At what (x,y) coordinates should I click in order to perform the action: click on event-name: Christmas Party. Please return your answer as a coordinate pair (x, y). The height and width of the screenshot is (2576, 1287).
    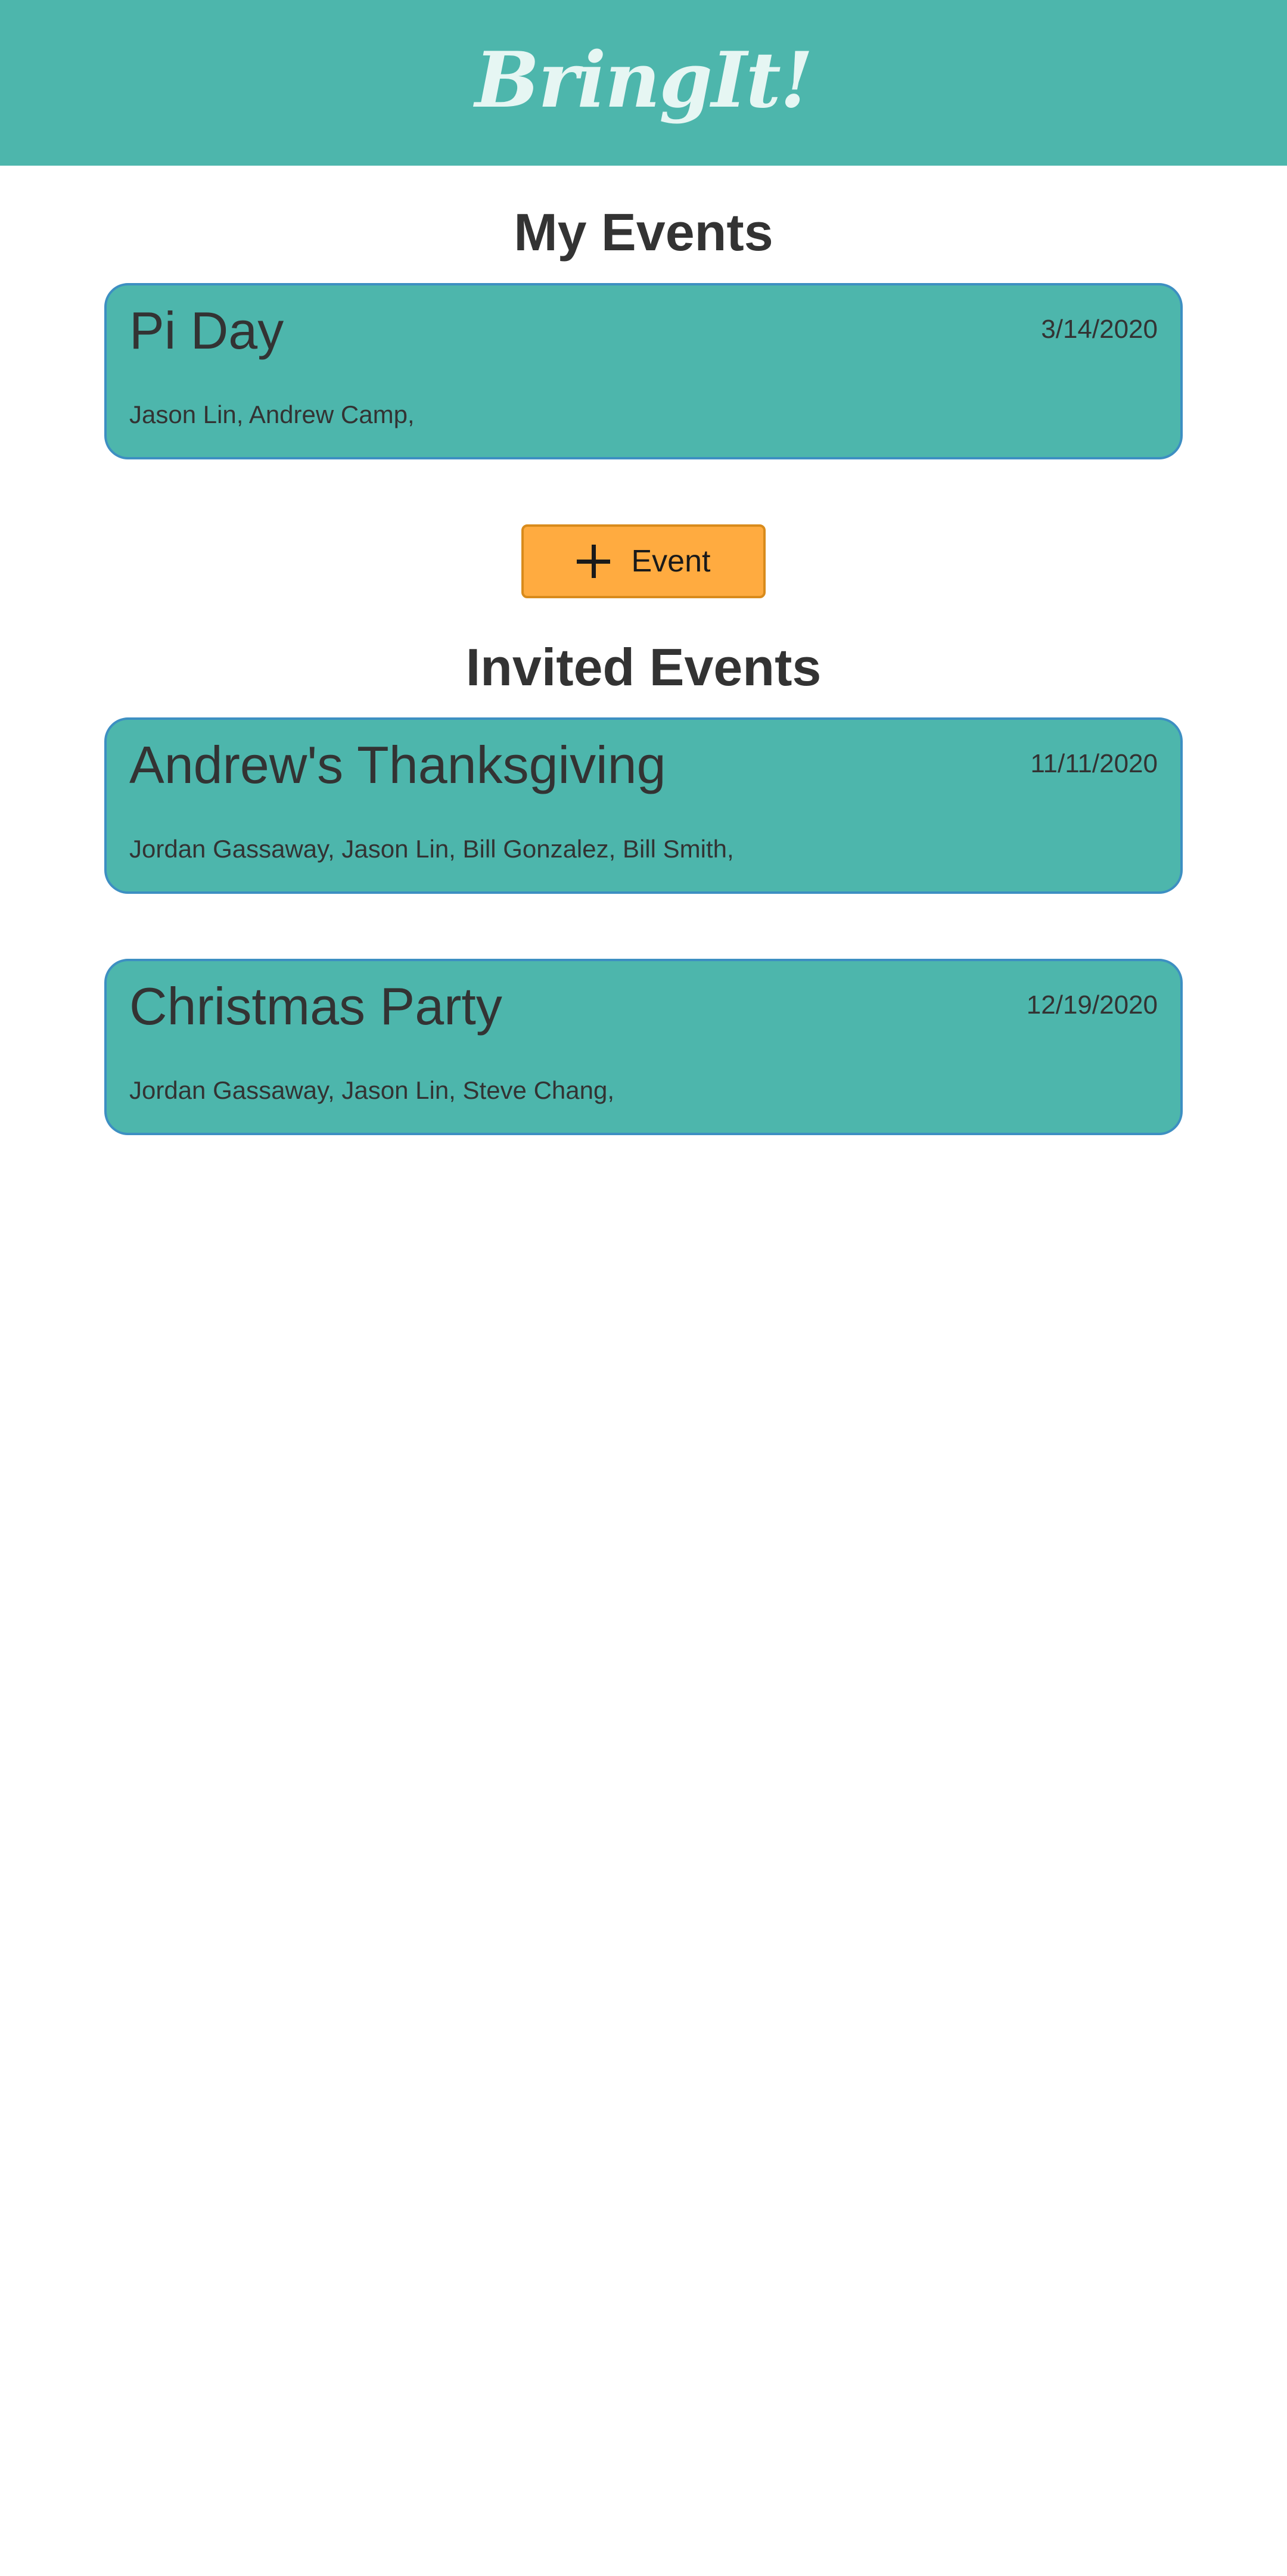
    Looking at the image, I should click on (315, 1006).